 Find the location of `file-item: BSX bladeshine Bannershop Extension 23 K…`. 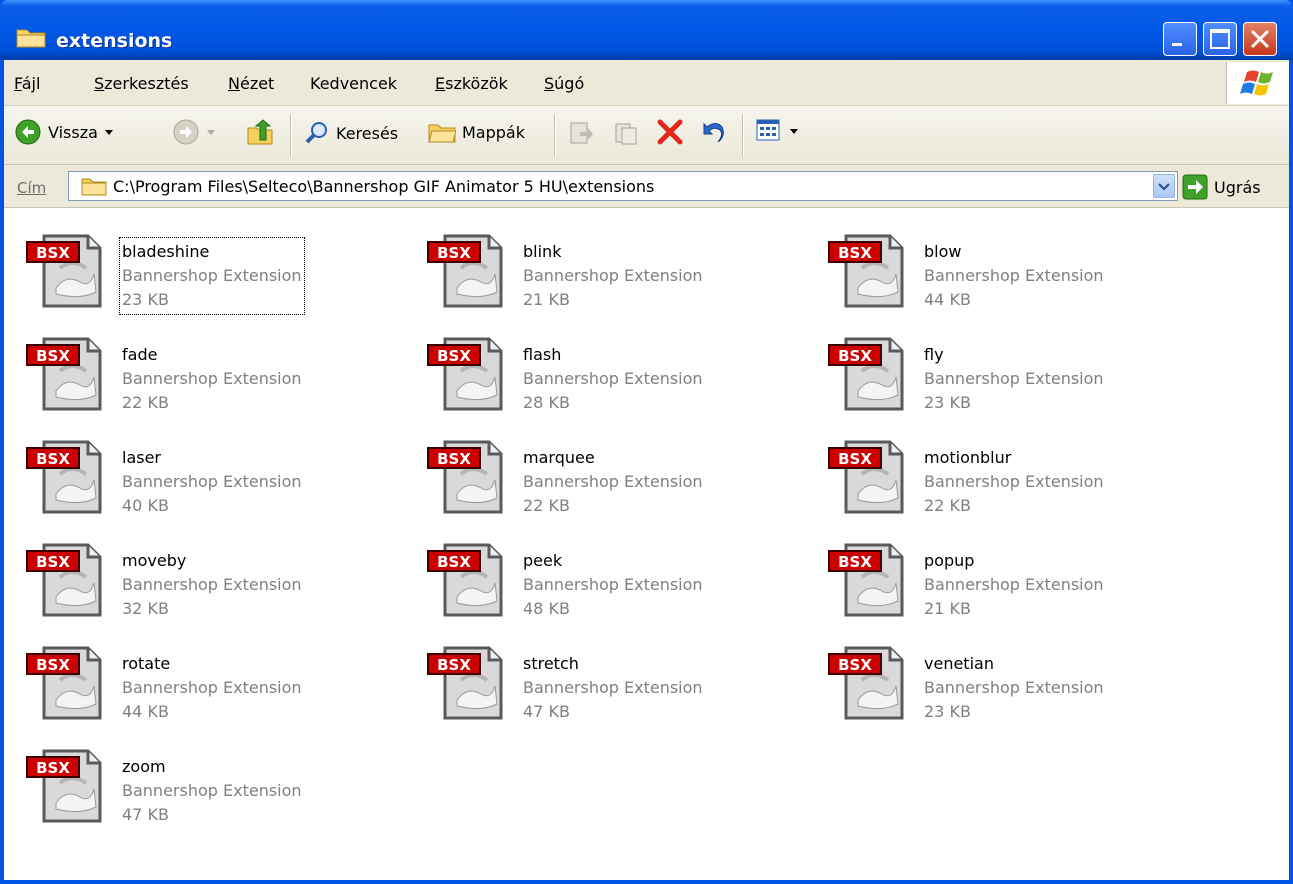

file-item: BSX bladeshine Bannershop Extension 23 K… is located at coordinates (216, 271).